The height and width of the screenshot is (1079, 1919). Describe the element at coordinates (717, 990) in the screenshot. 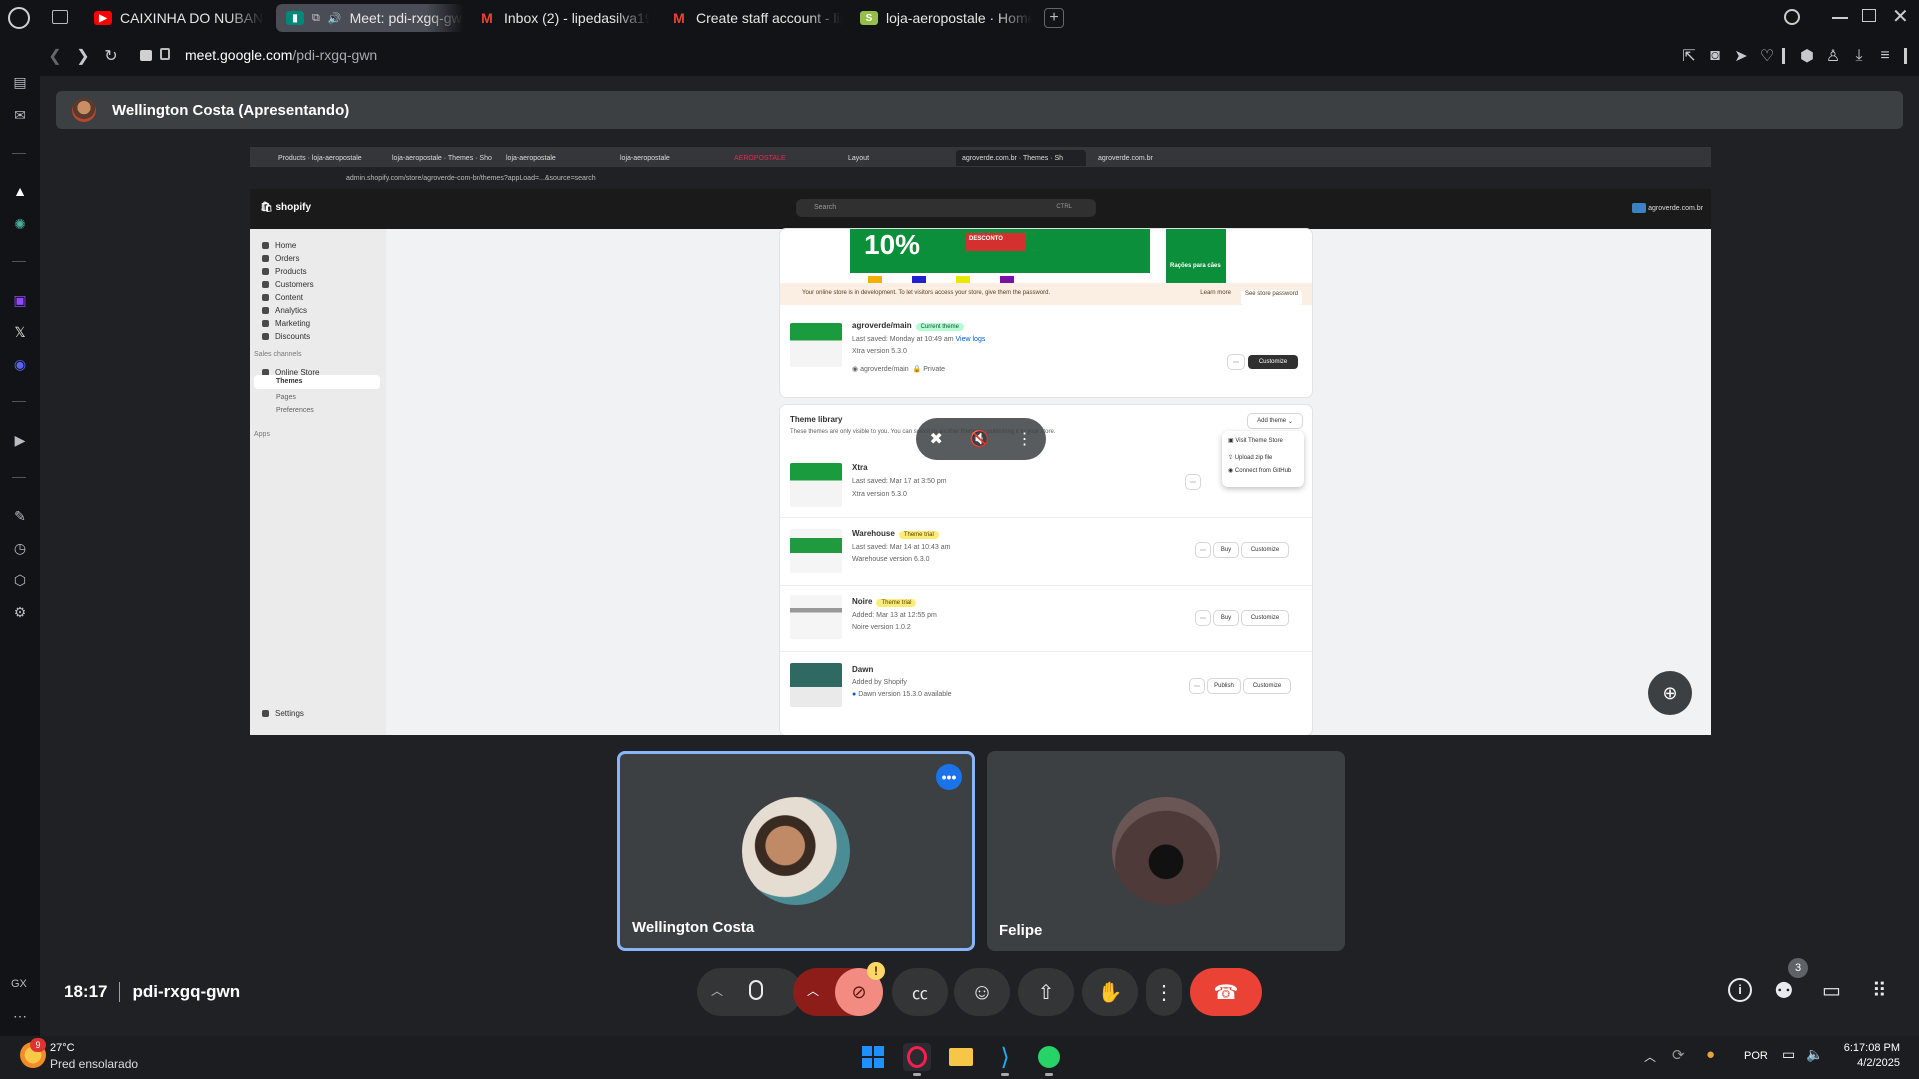

I see `audio-options-chevron-icon: ︿` at that location.